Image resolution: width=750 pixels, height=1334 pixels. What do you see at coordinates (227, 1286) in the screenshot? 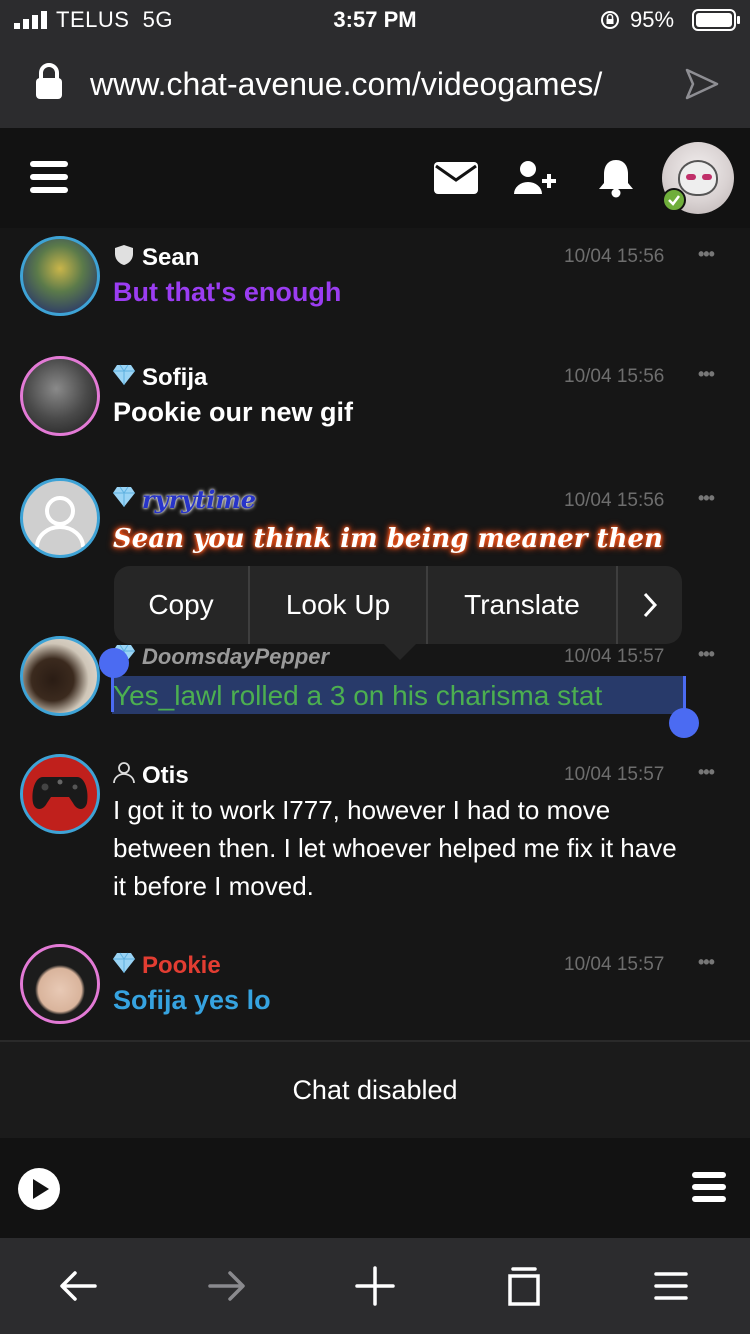
I see `forward-arrow-icon` at bounding box center [227, 1286].